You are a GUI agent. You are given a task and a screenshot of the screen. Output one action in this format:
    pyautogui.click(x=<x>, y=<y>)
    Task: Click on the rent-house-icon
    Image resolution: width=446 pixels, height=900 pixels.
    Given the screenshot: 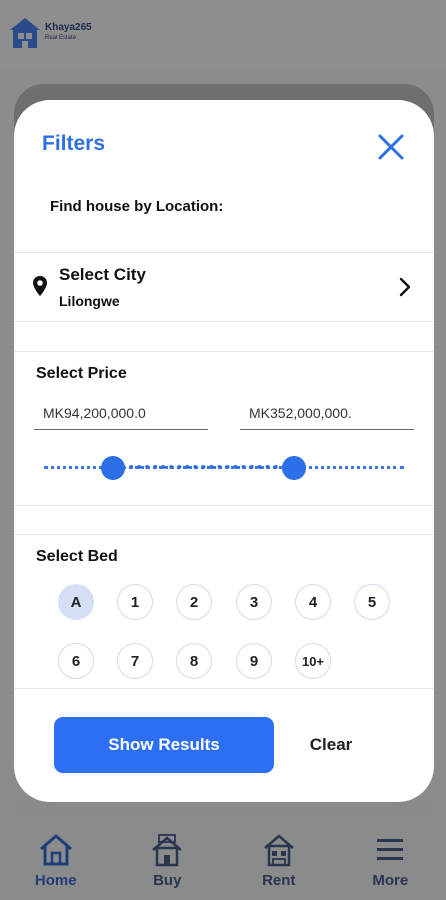 What is the action you would take?
    pyautogui.click(x=278, y=850)
    